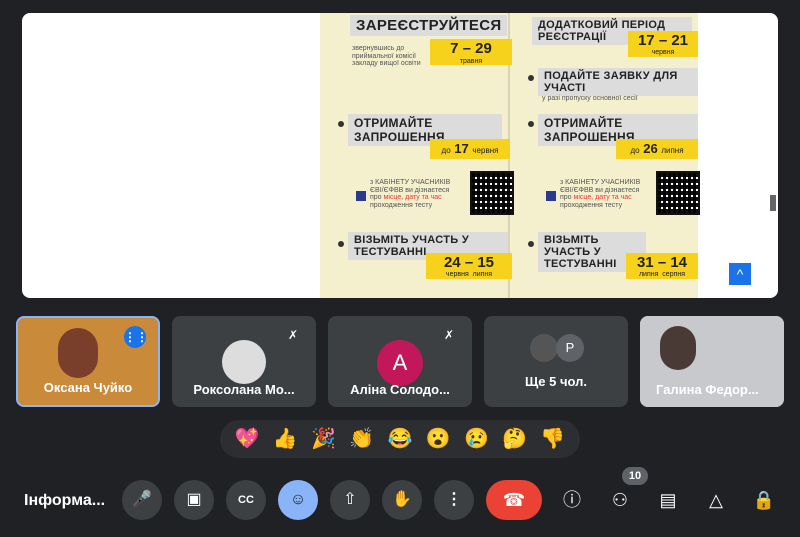 Image resolution: width=800 pixels, height=537 pixels. What do you see at coordinates (556, 381) in the screenshot?
I see `more-participants-label: Ще 5 чол.` at bounding box center [556, 381].